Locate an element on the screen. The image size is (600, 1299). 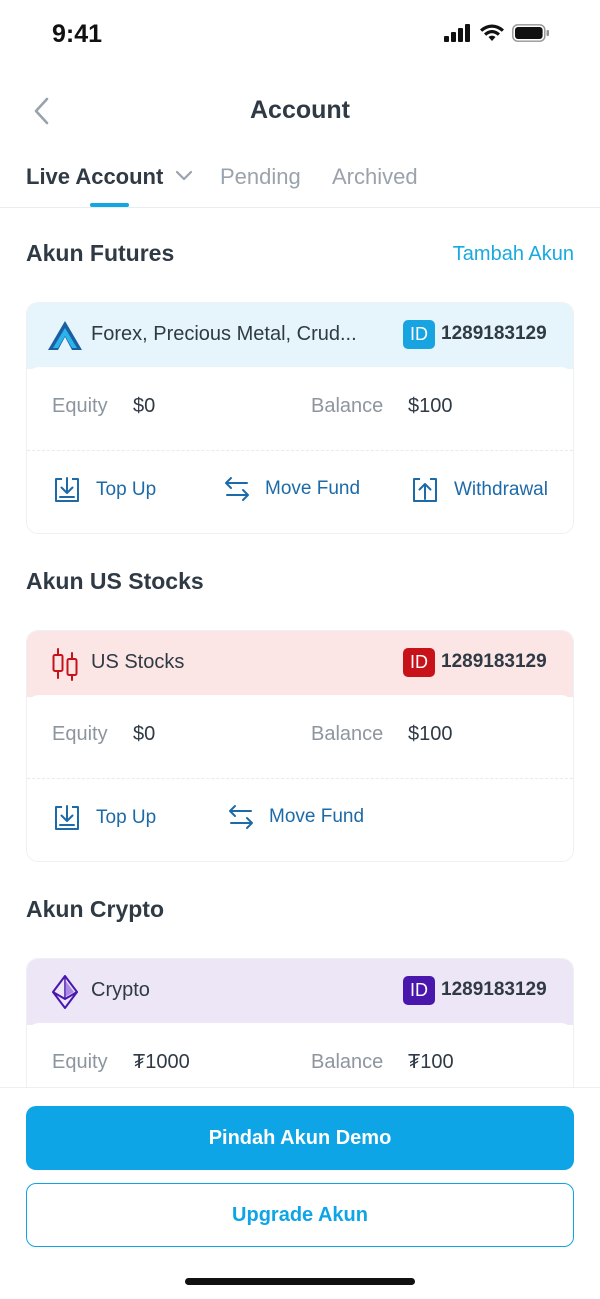
status-icons is located at coordinates (497, 33).